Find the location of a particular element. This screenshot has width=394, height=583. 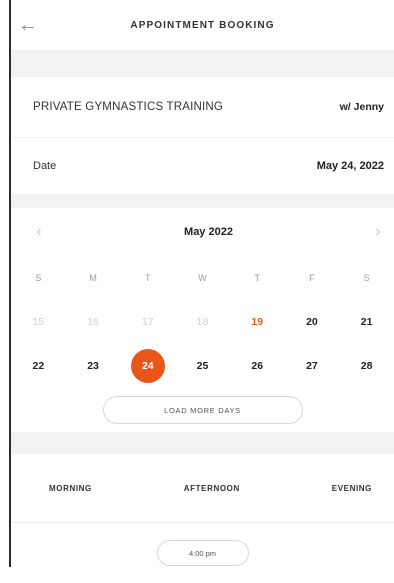

calendar-day: 21 is located at coordinates (366, 322).